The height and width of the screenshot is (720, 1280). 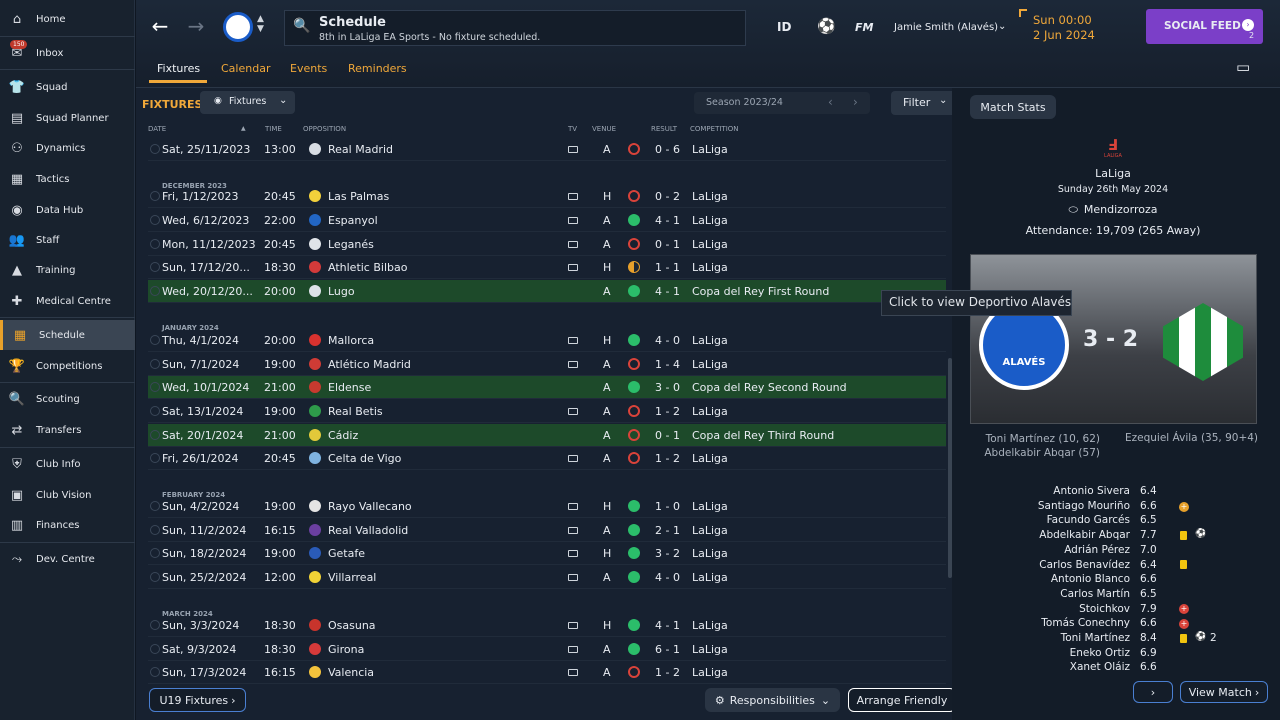 I want to click on fixture-opponent: Athletic Bilbao, so click(x=367, y=267).